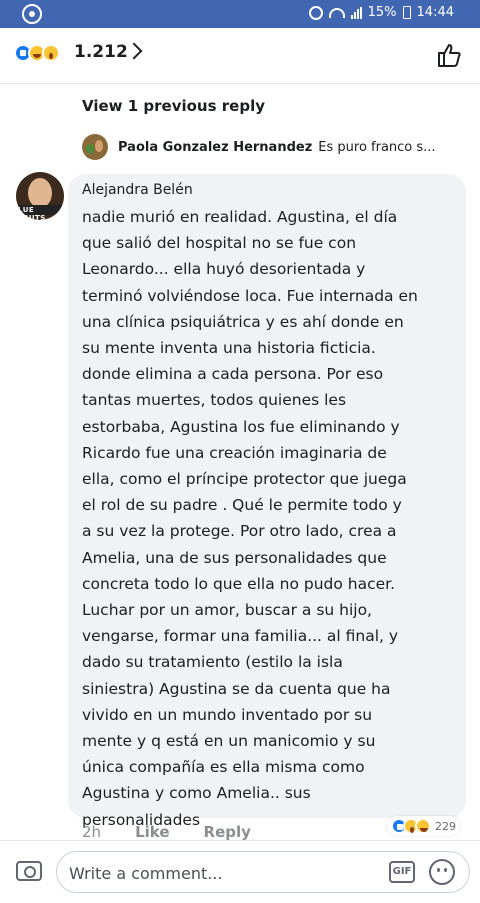 The height and width of the screenshot is (903, 480). I want to click on reply-button: Reply, so click(227, 832).